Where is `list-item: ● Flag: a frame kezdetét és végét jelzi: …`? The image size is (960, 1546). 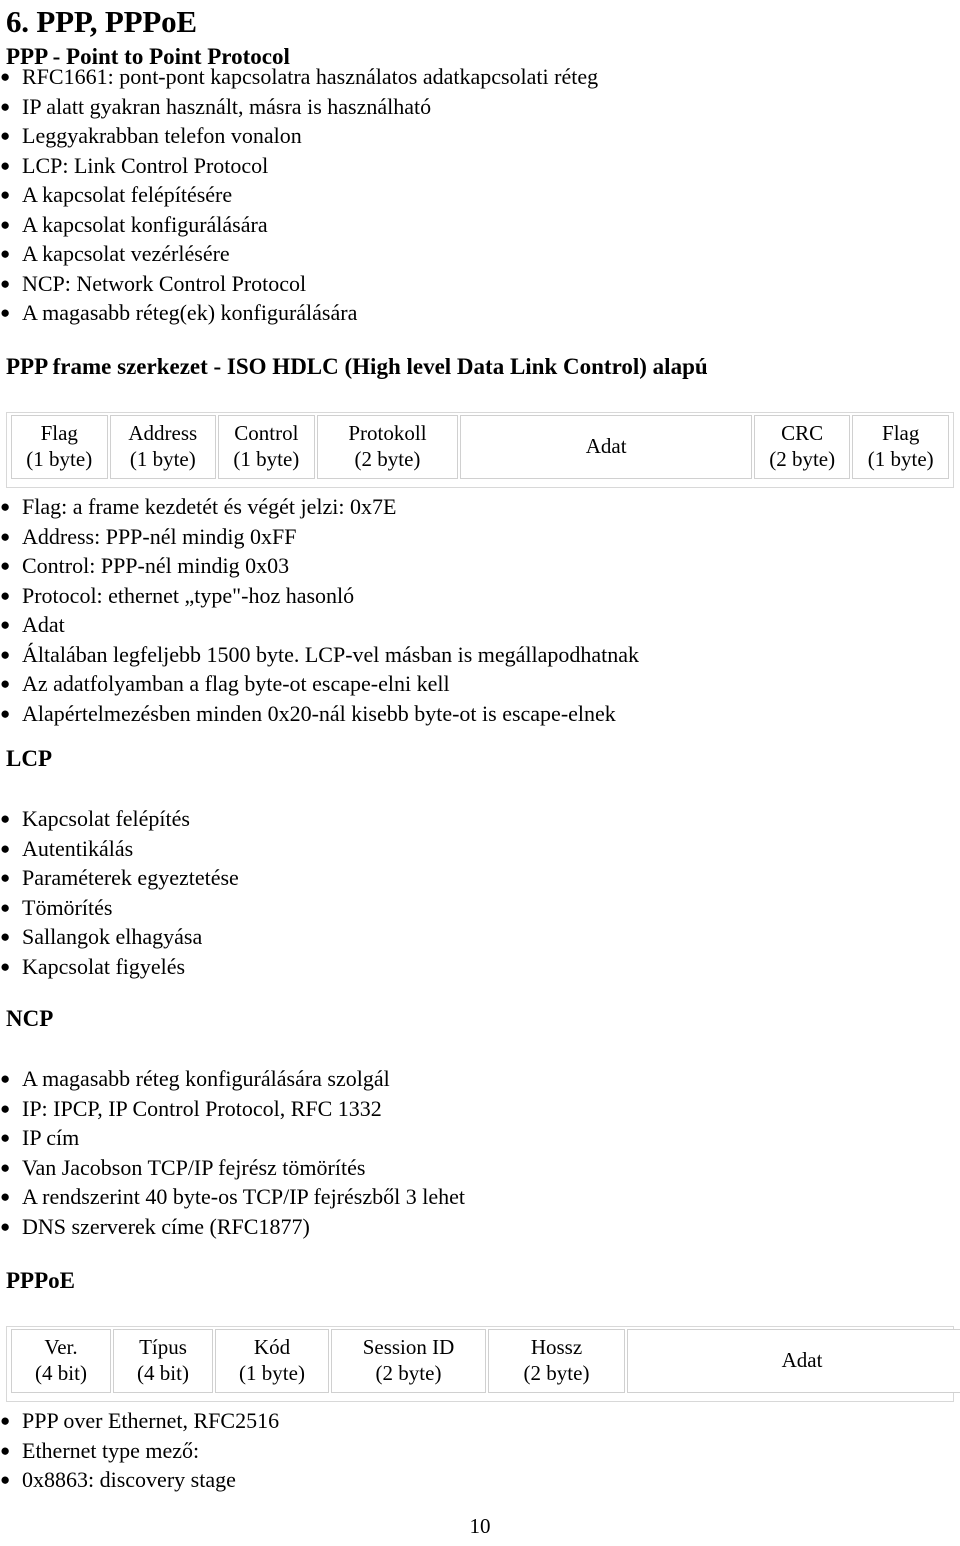
list-item: ● Flag: a frame kezdetét és végét jelzi: … is located at coordinates (480, 507).